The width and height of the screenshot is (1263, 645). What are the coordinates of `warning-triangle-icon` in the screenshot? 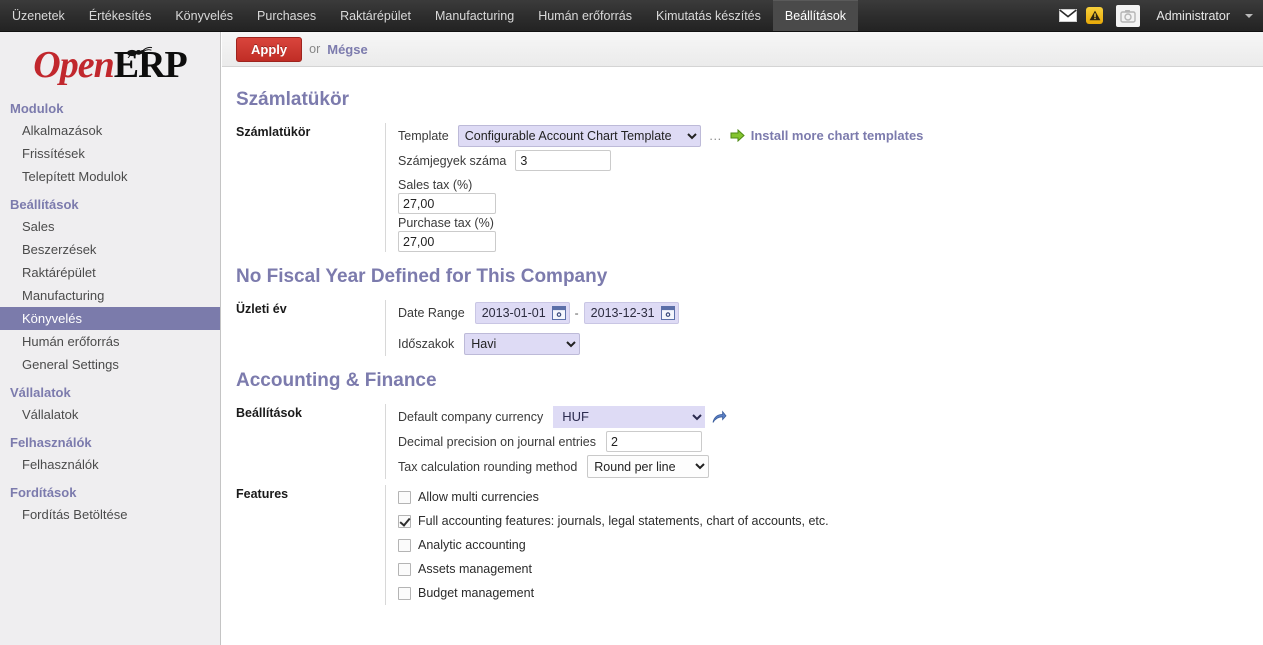 It's located at (1095, 15).